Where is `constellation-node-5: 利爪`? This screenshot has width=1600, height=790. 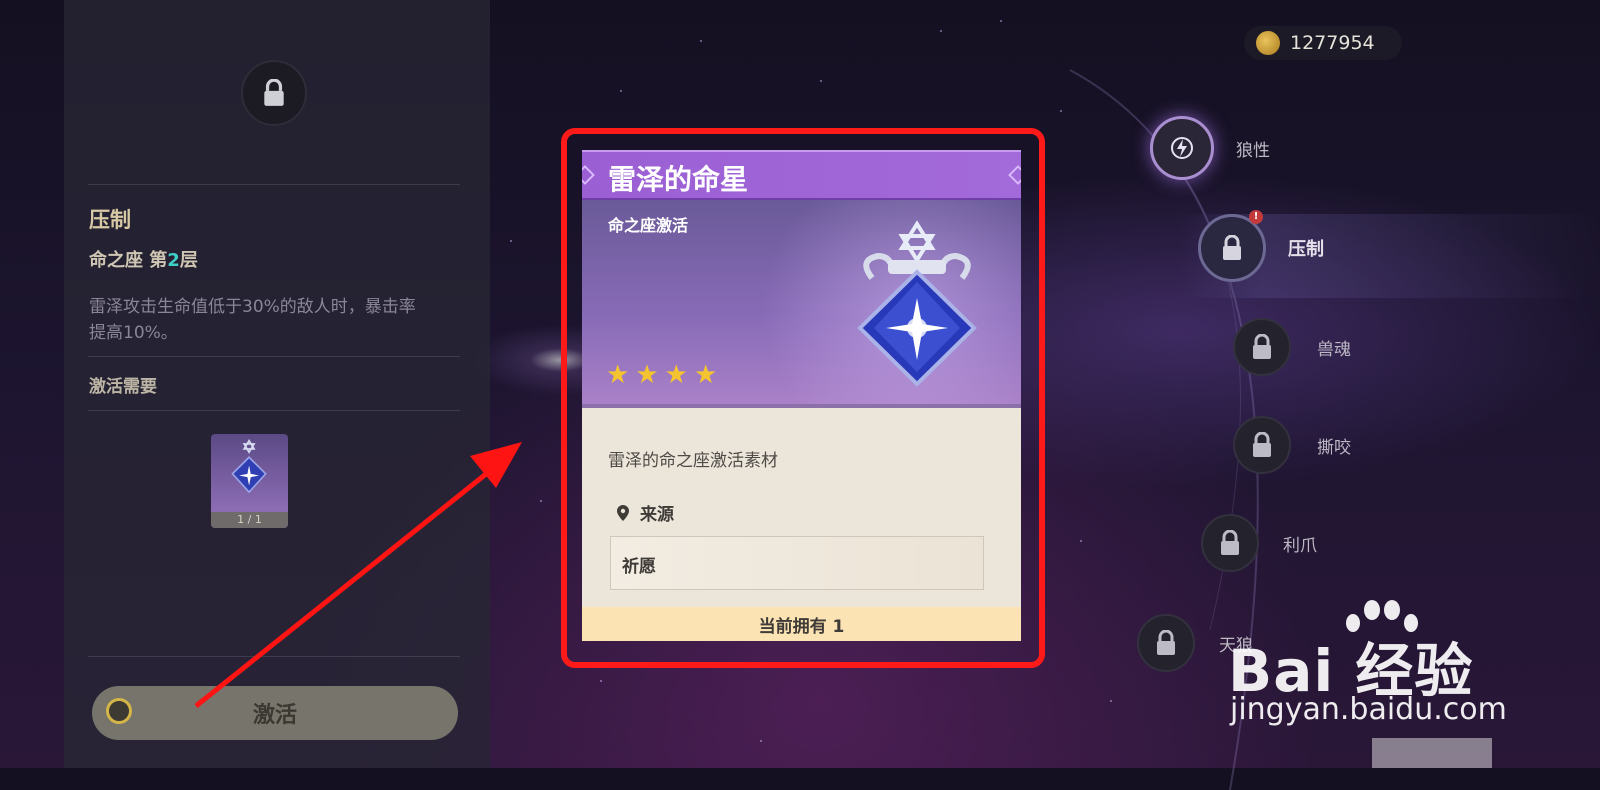 constellation-node-5: 利爪 is located at coordinates (1259, 543).